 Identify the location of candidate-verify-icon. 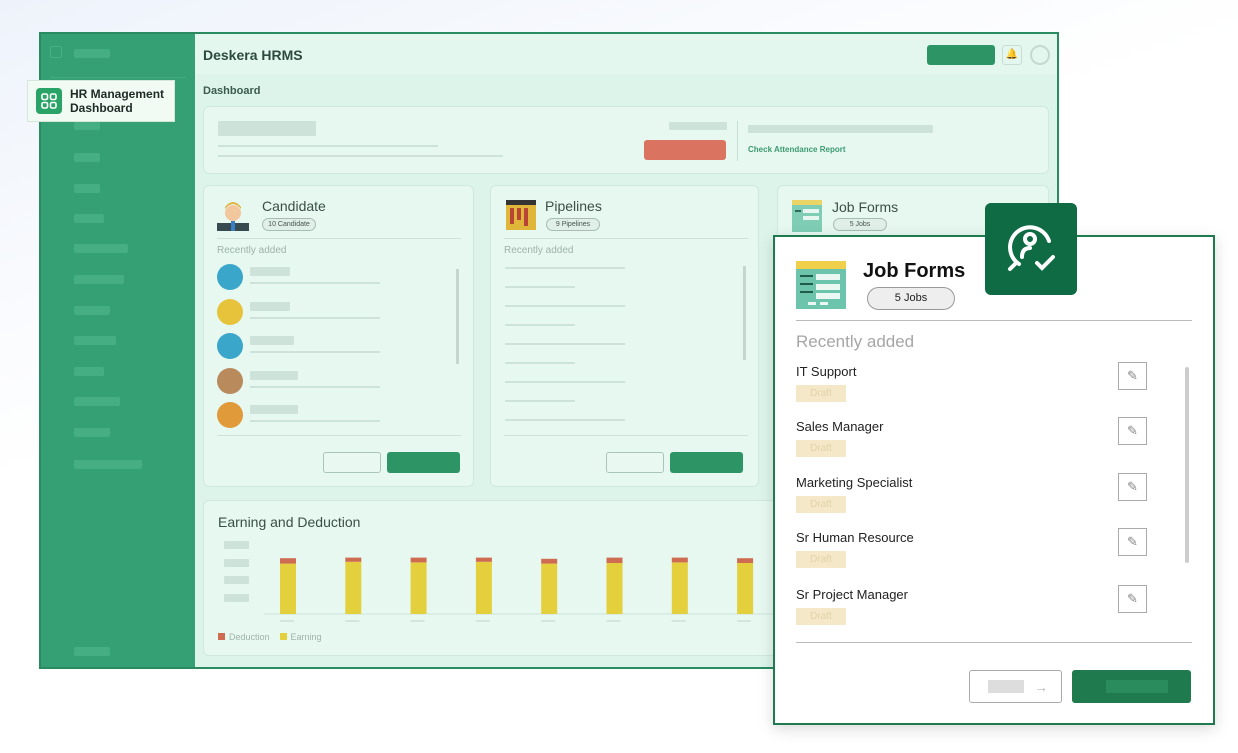
(1031, 249).